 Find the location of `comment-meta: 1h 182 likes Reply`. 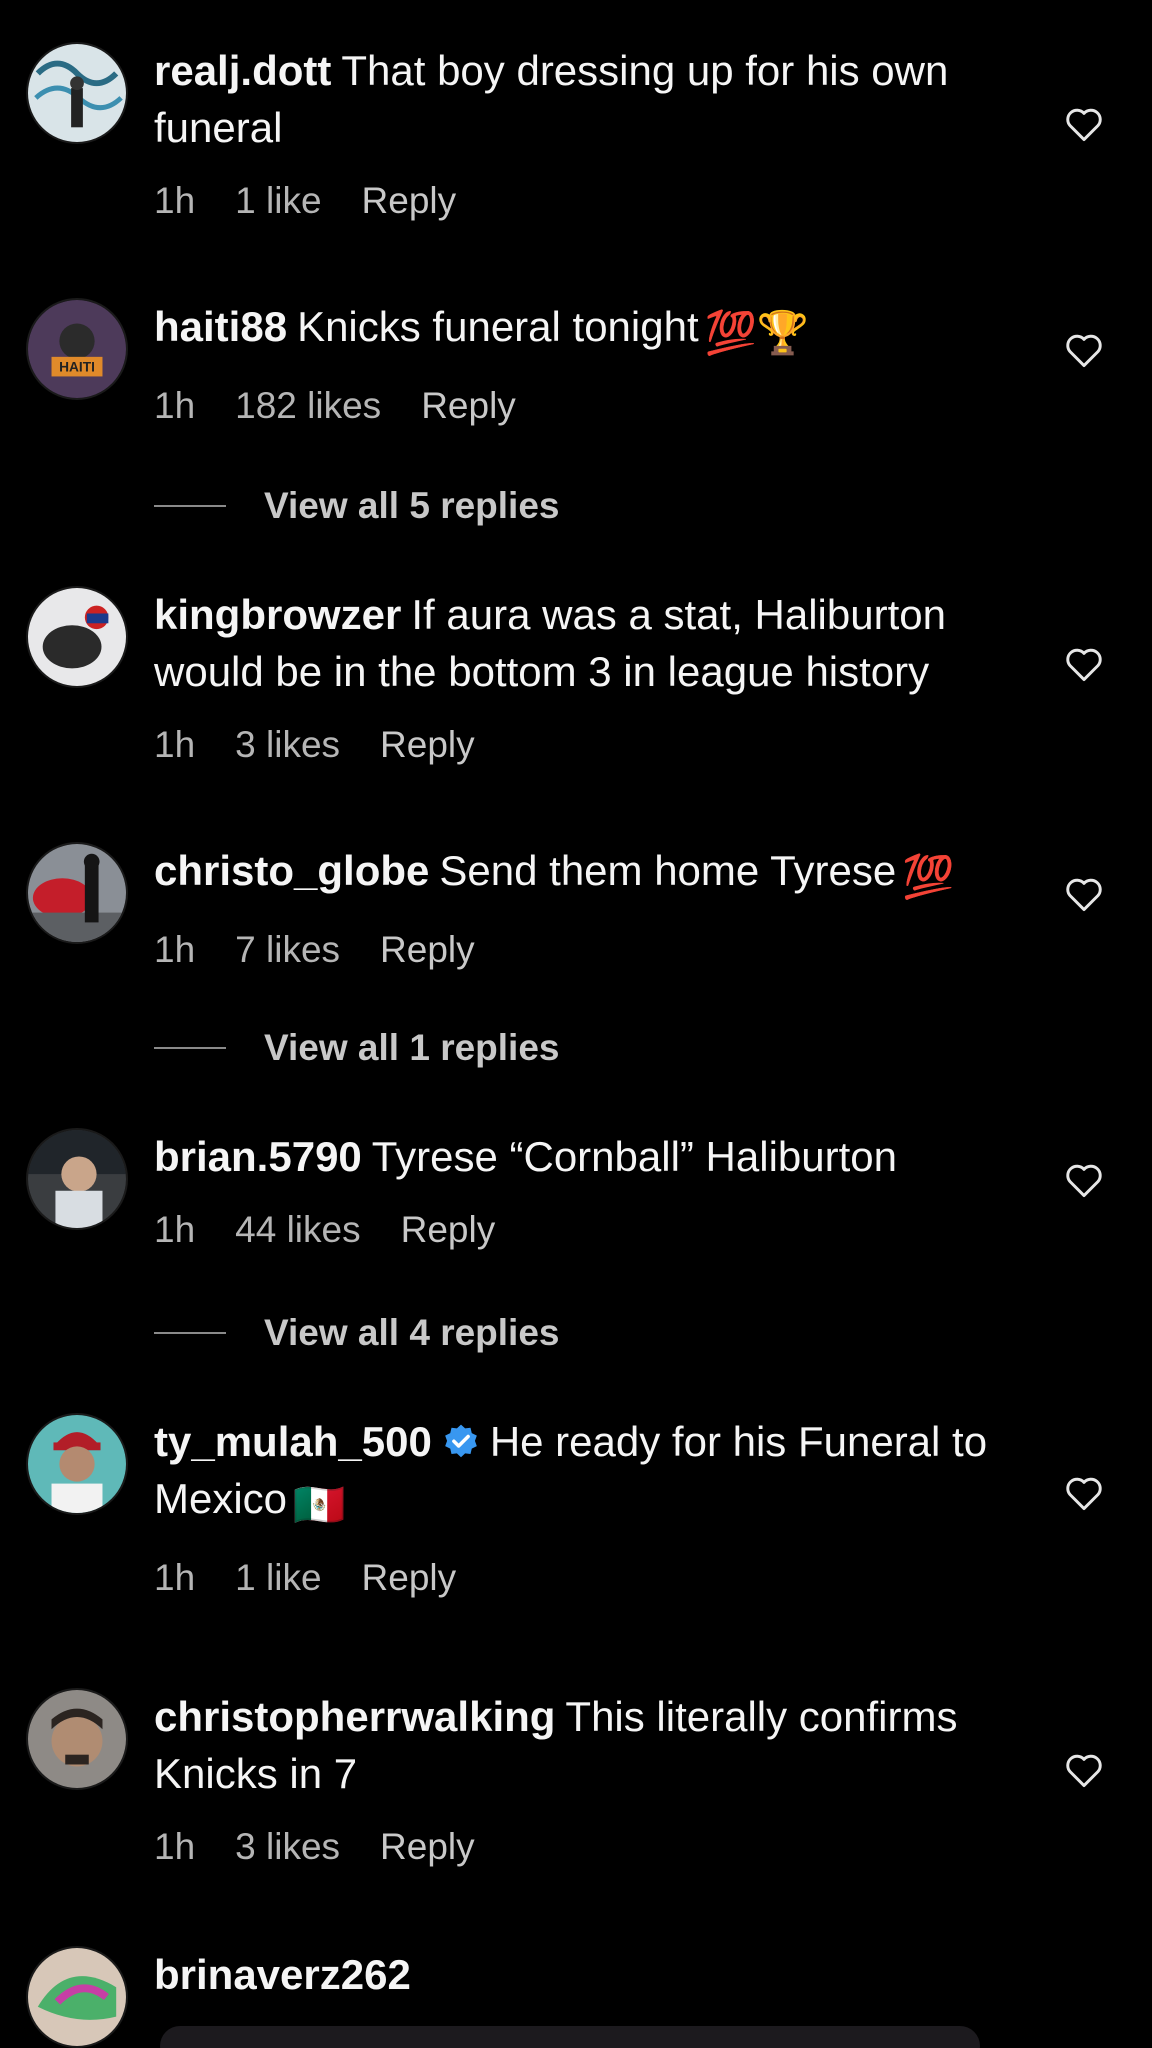

comment-meta: 1h 182 likes Reply is located at coordinates (594, 406).